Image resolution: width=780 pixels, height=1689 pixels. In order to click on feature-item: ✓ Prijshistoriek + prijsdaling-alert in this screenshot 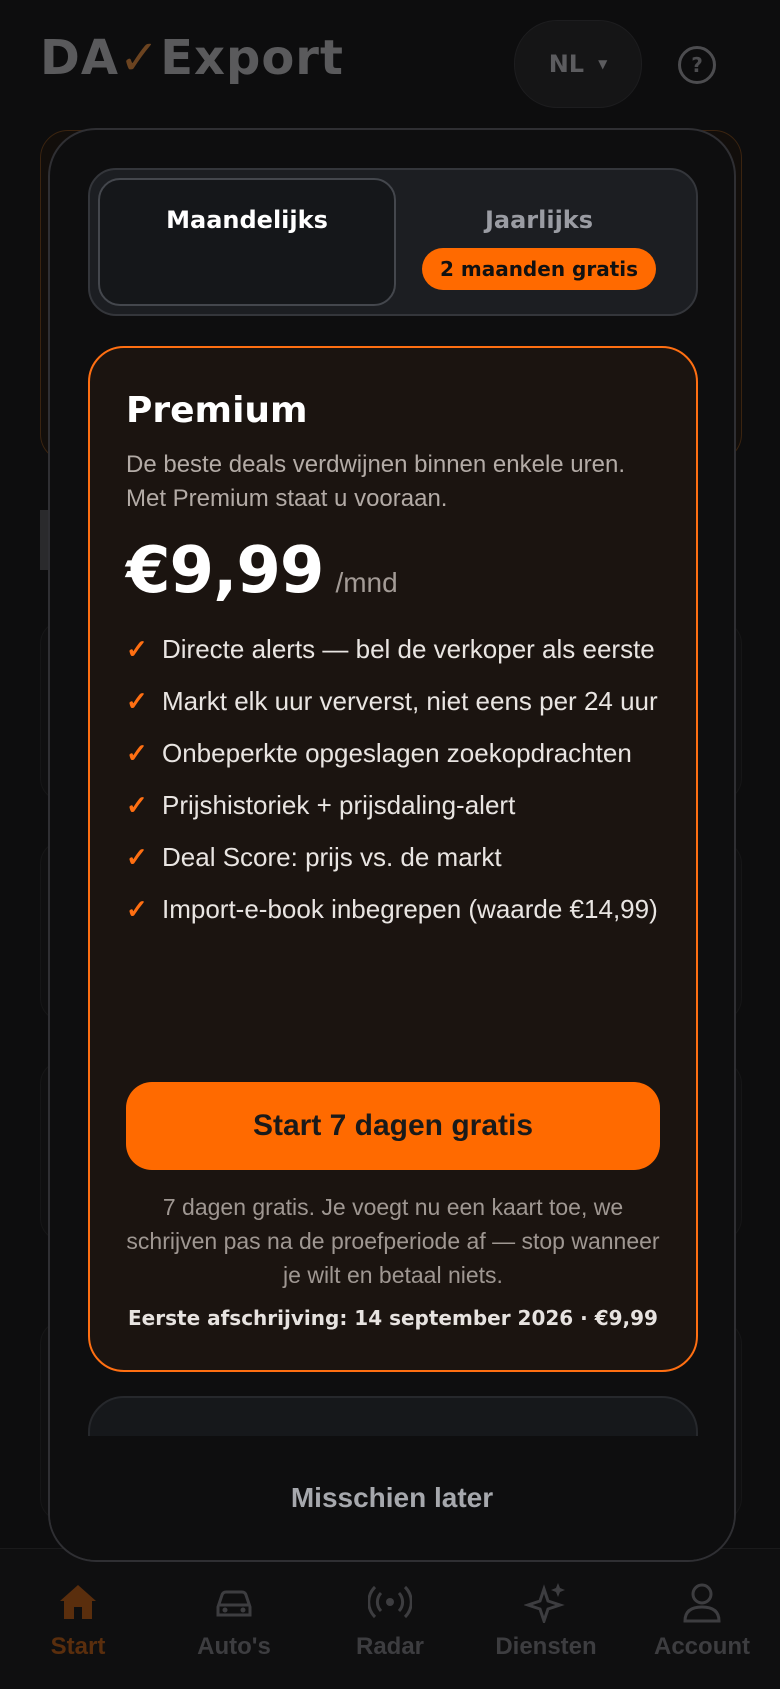, I will do `click(396, 805)`.